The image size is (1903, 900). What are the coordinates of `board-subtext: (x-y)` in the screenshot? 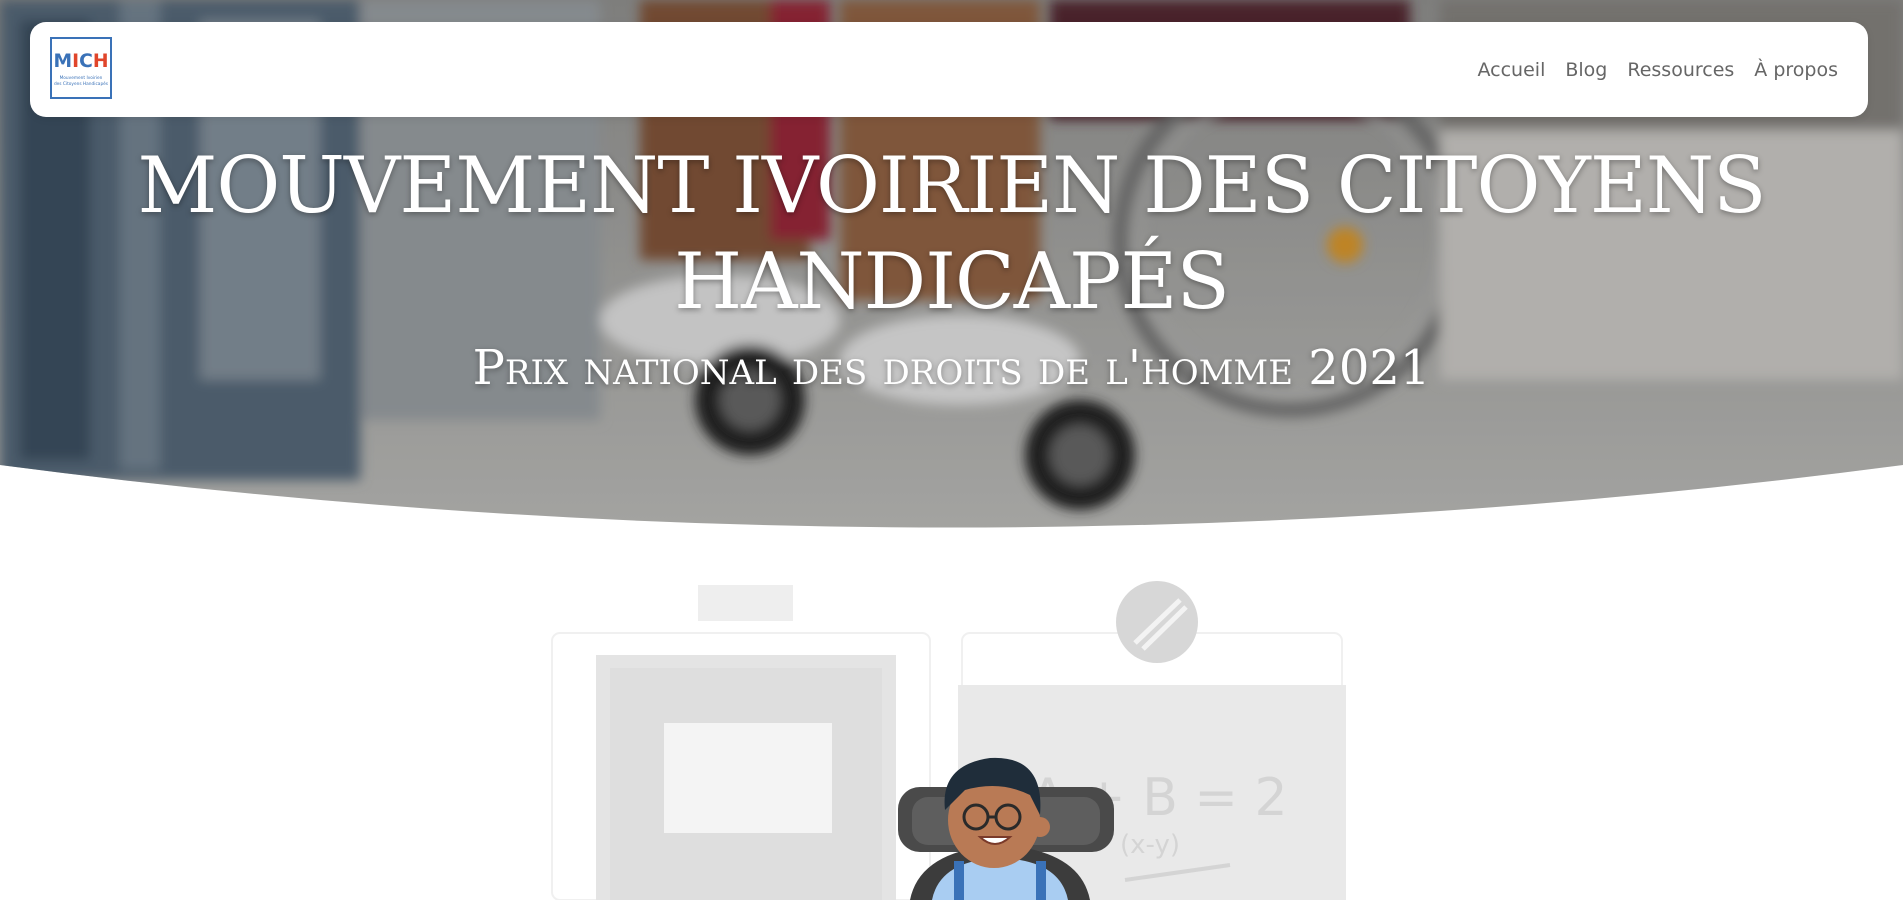 It's located at (1150, 845).